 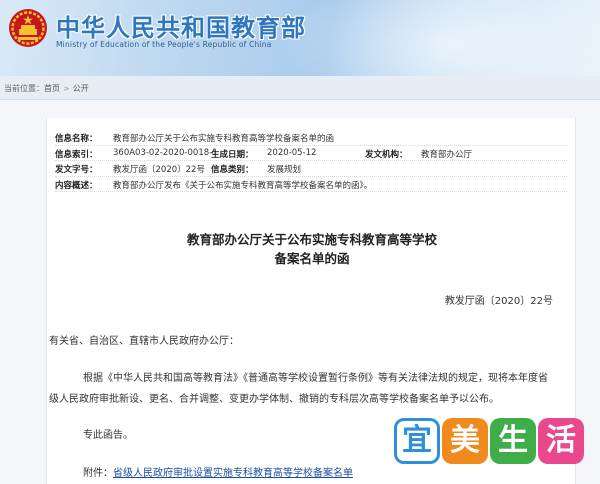 I want to click on document-attachment: 附件：省级人民政府审批设置实施专科教育高等学校备案名单, so click(x=218, y=471).